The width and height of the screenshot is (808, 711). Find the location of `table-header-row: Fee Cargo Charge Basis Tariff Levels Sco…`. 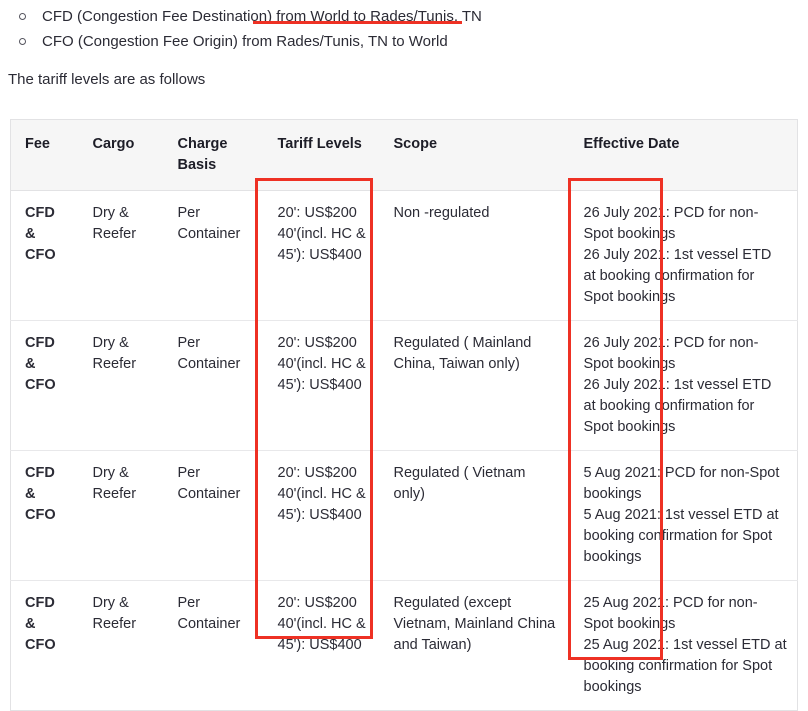

table-header-row: Fee Cargo Charge Basis Tariff Levels Sco… is located at coordinates (404, 155).